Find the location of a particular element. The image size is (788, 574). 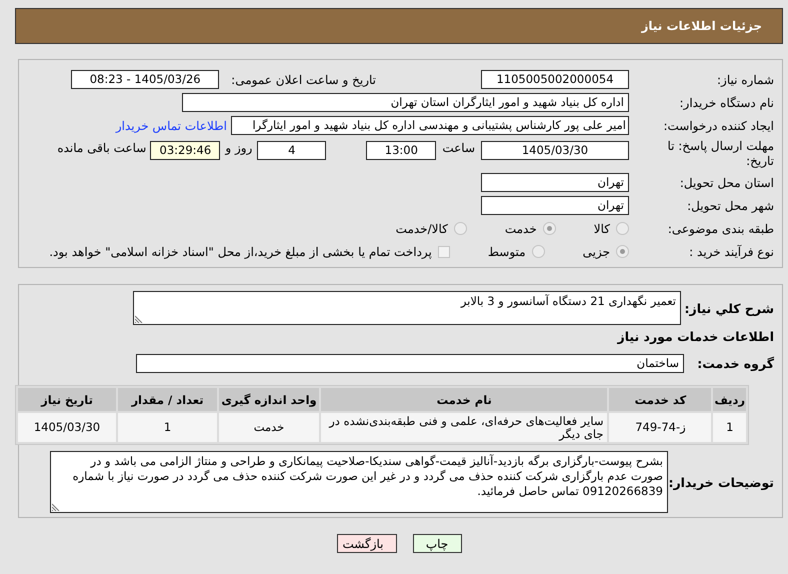

field-label: نوع فرآیند خرید : is located at coordinates (731, 251).